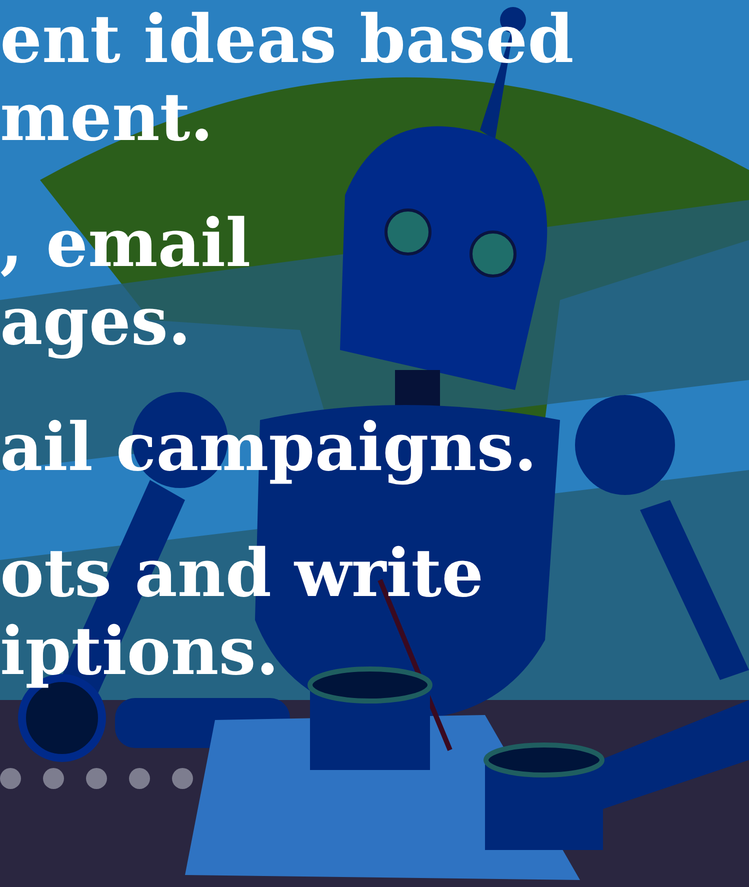  What do you see at coordinates (268, 447) in the screenshot?
I see `slide-headline: ail campaigns.` at bounding box center [268, 447].